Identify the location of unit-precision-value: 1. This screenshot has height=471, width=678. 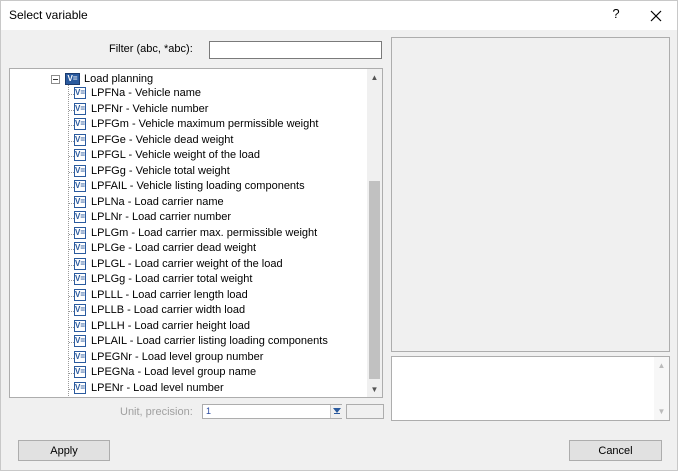
(209, 411).